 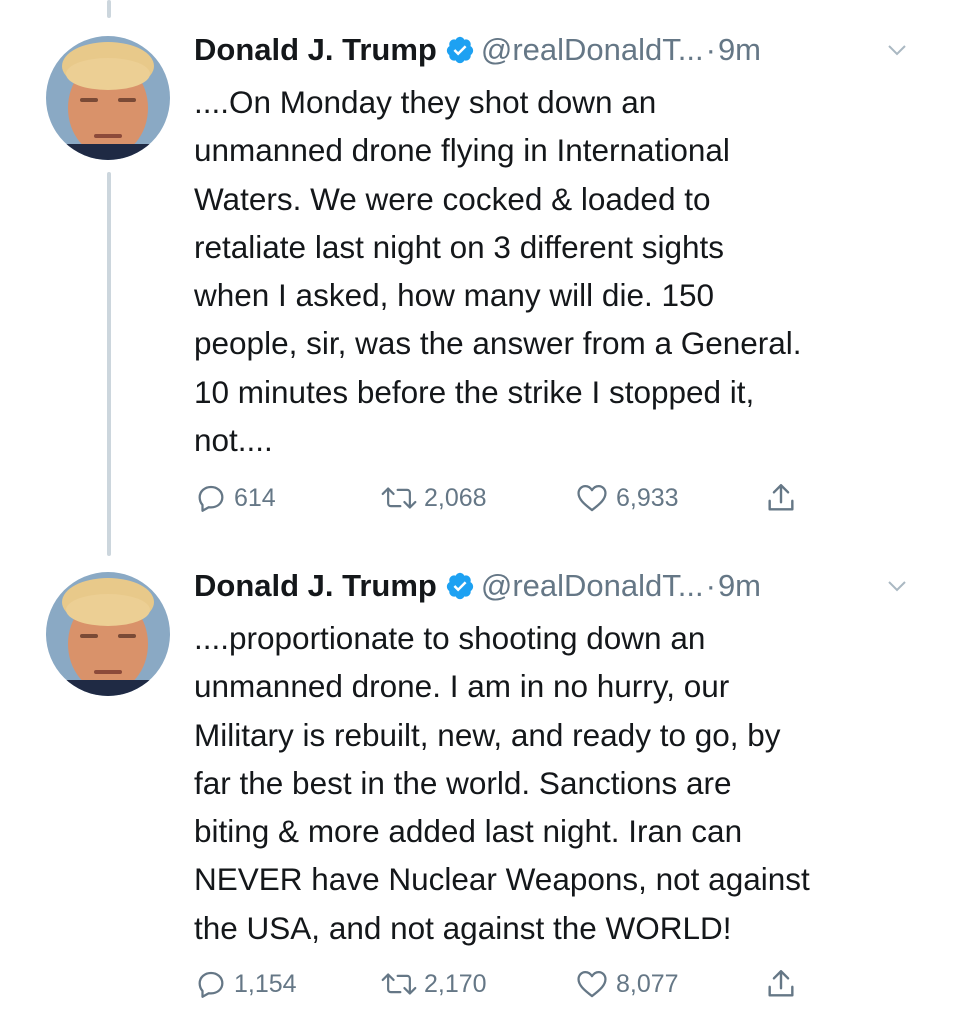 I want to click on like-button: 6,933, so click(x=626, y=498).